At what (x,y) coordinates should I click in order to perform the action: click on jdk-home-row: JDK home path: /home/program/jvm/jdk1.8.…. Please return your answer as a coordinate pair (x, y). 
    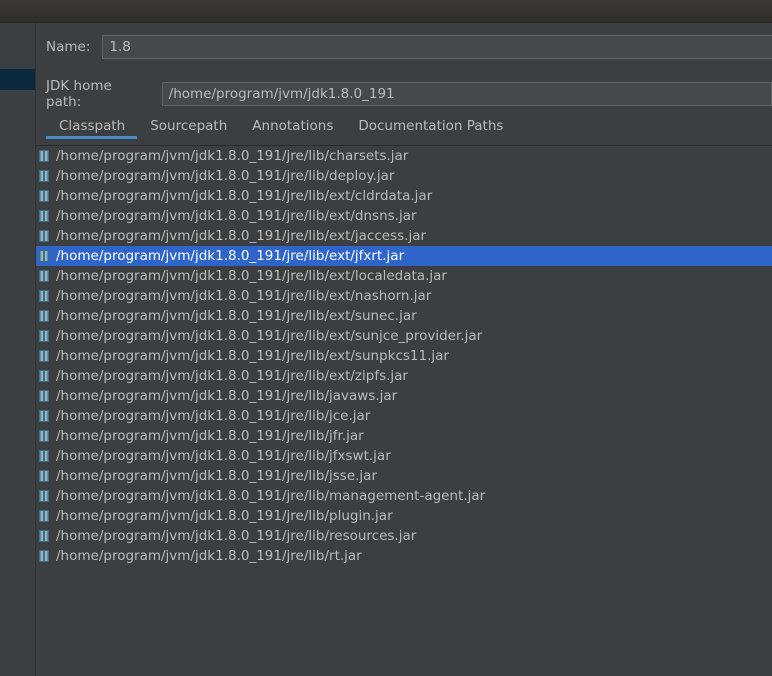
    Looking at the image, I should click on (409, 94).